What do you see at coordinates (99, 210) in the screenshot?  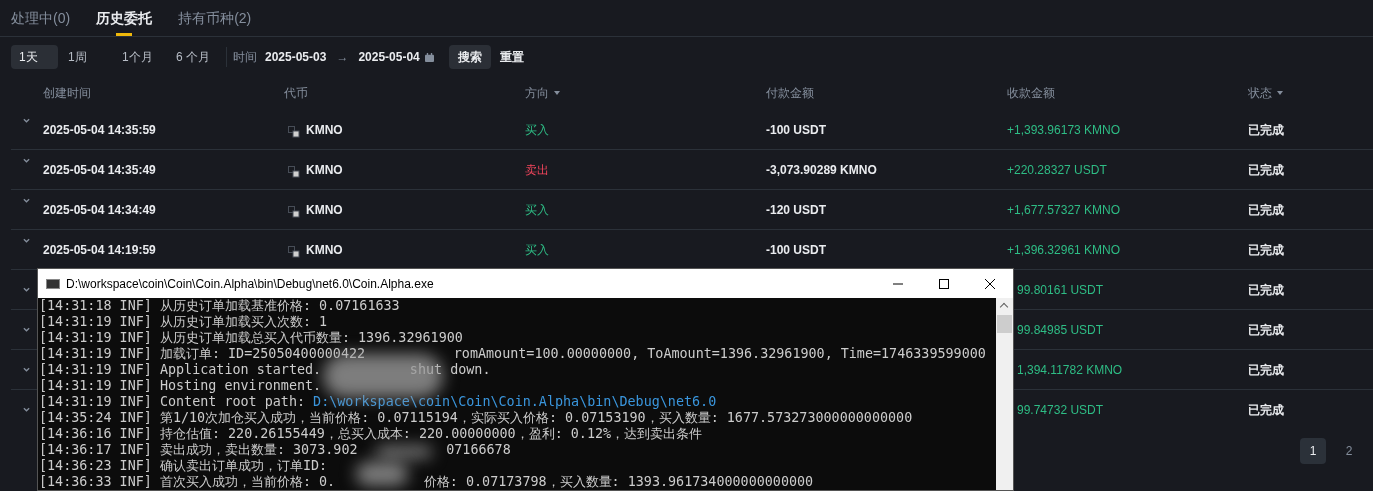 I see `order-time: 2025-05-04 14:34:49` at bounding box center [99, 210].